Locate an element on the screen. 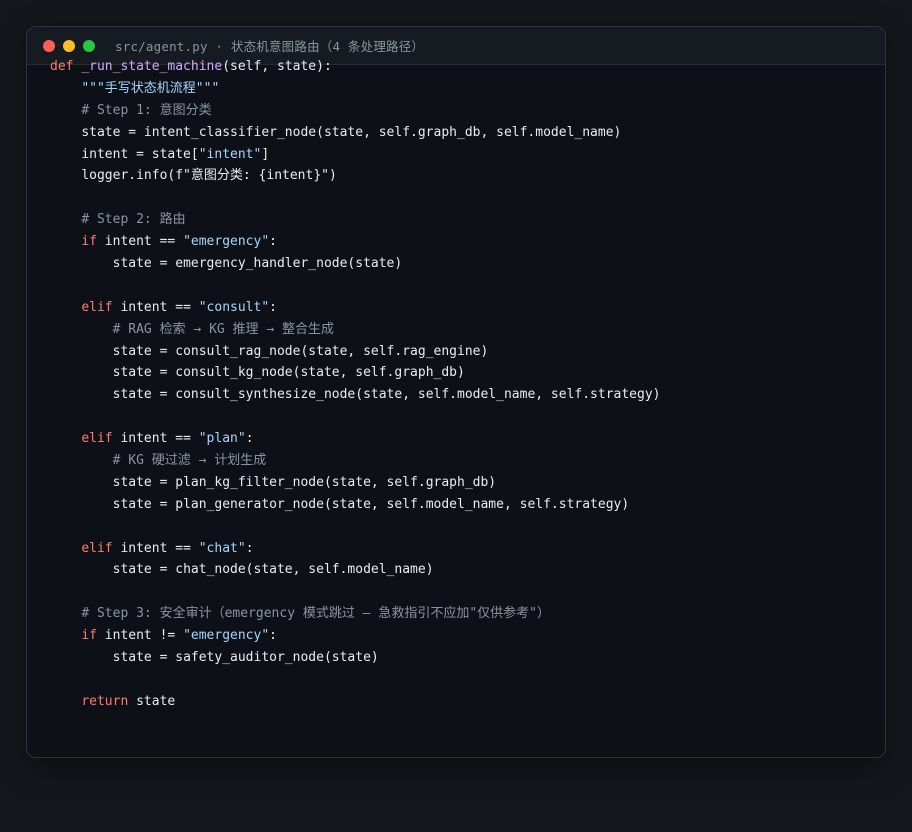  code-line: # Step 1: 意图分类 is located at coordinates (355, 111).